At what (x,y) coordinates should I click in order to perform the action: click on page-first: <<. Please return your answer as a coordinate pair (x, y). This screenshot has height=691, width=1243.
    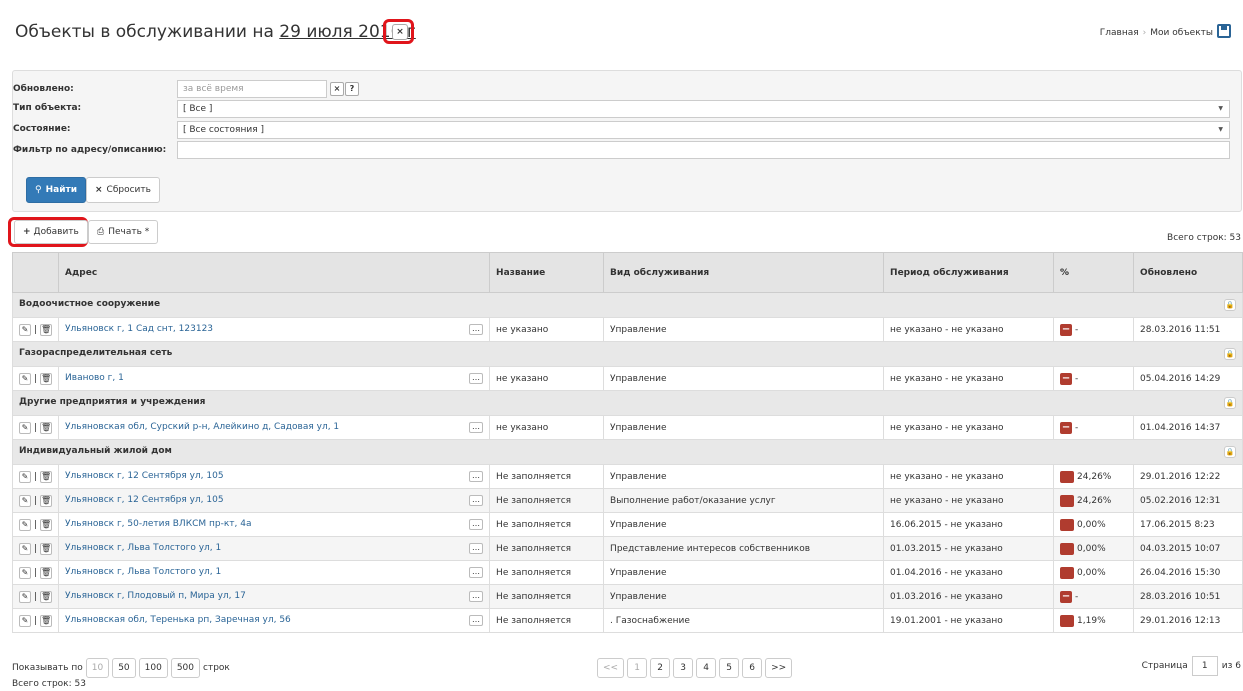
    Looking at the image, I should click on (611, 668).